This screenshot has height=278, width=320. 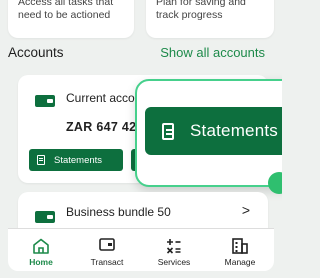 I want to click on bottom-nav: Home Transact Services Manage, so click(x=141, y=249).